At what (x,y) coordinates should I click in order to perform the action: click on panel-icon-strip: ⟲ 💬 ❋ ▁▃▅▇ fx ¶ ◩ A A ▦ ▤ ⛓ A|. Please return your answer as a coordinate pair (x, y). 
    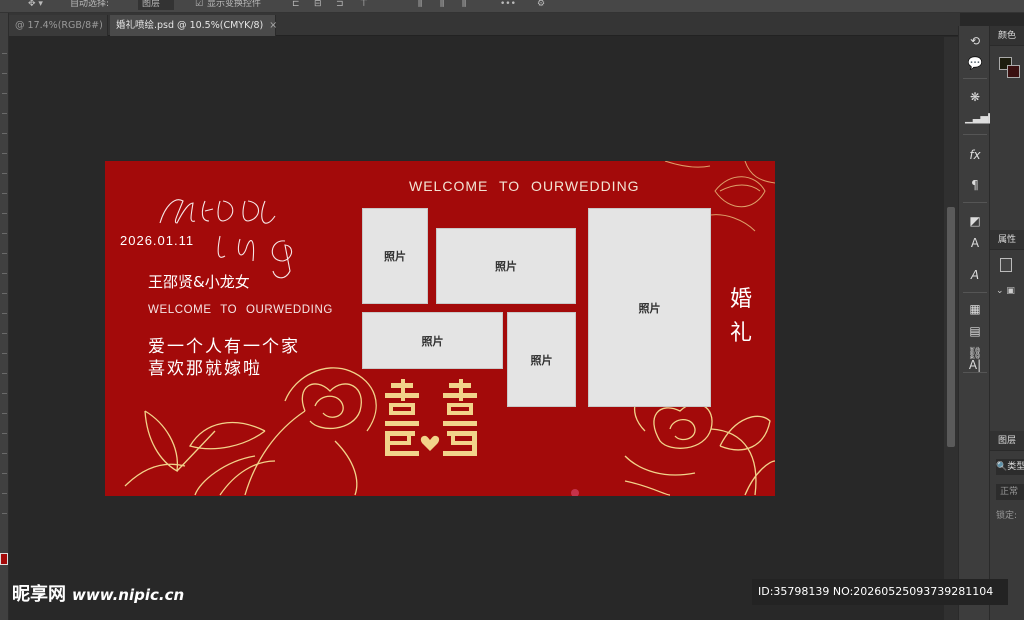
    Looking at the image, I should click on (977, 323).